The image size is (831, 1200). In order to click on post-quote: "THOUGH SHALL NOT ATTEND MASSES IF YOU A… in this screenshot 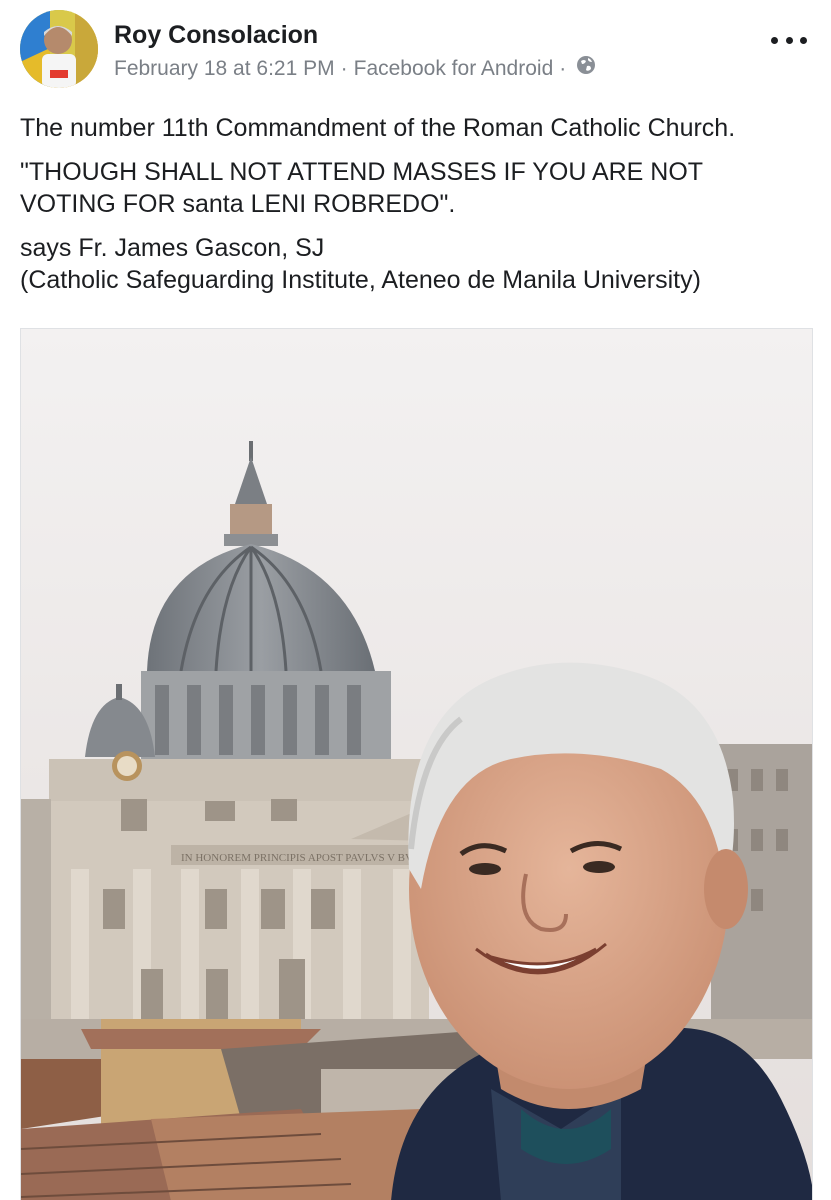, I will do `click(417, 188)`.